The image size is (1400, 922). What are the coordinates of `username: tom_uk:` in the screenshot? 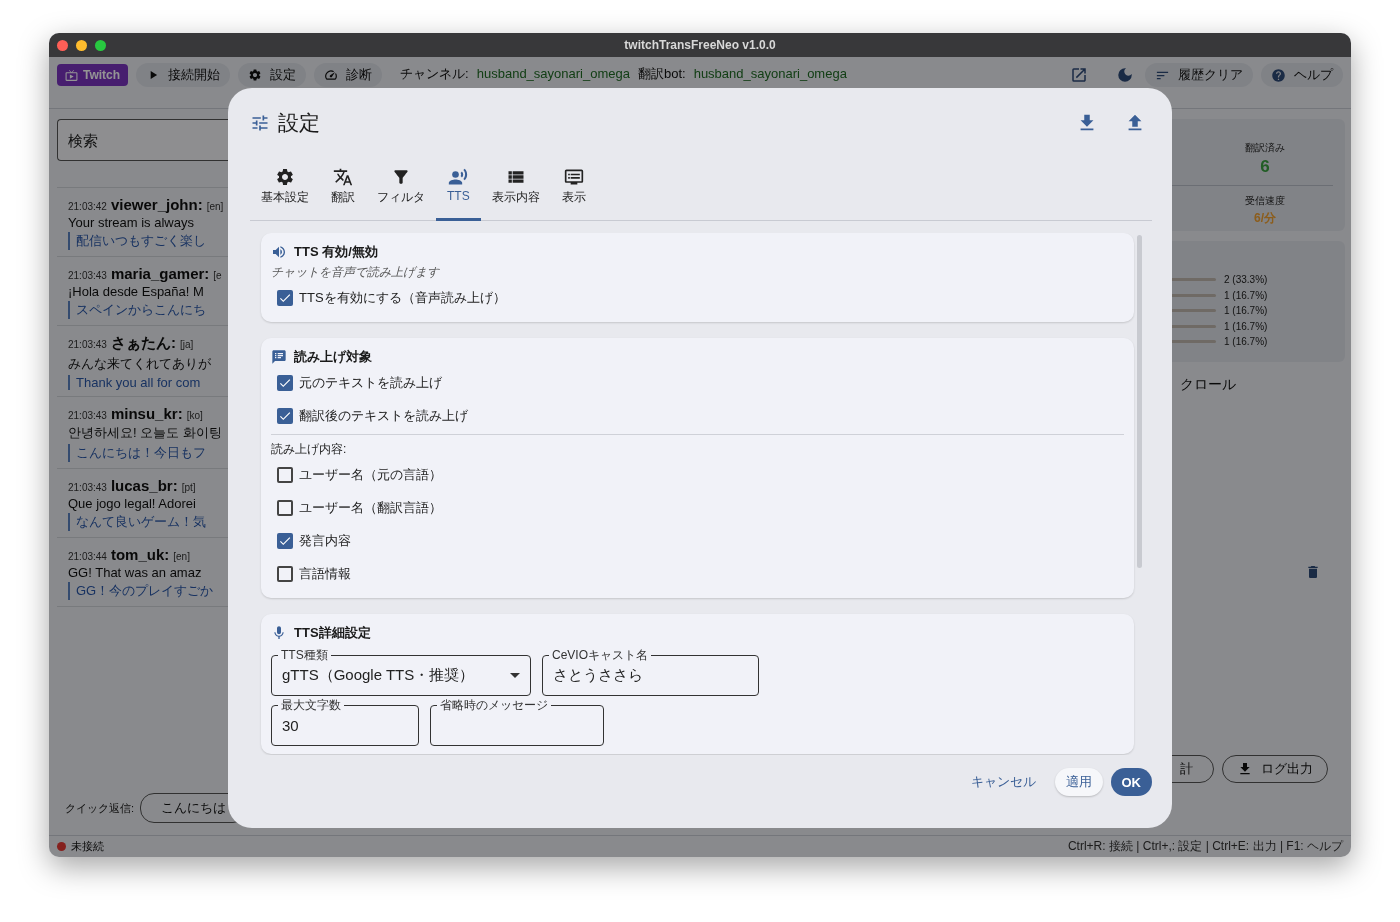 It's located at (140, 554).